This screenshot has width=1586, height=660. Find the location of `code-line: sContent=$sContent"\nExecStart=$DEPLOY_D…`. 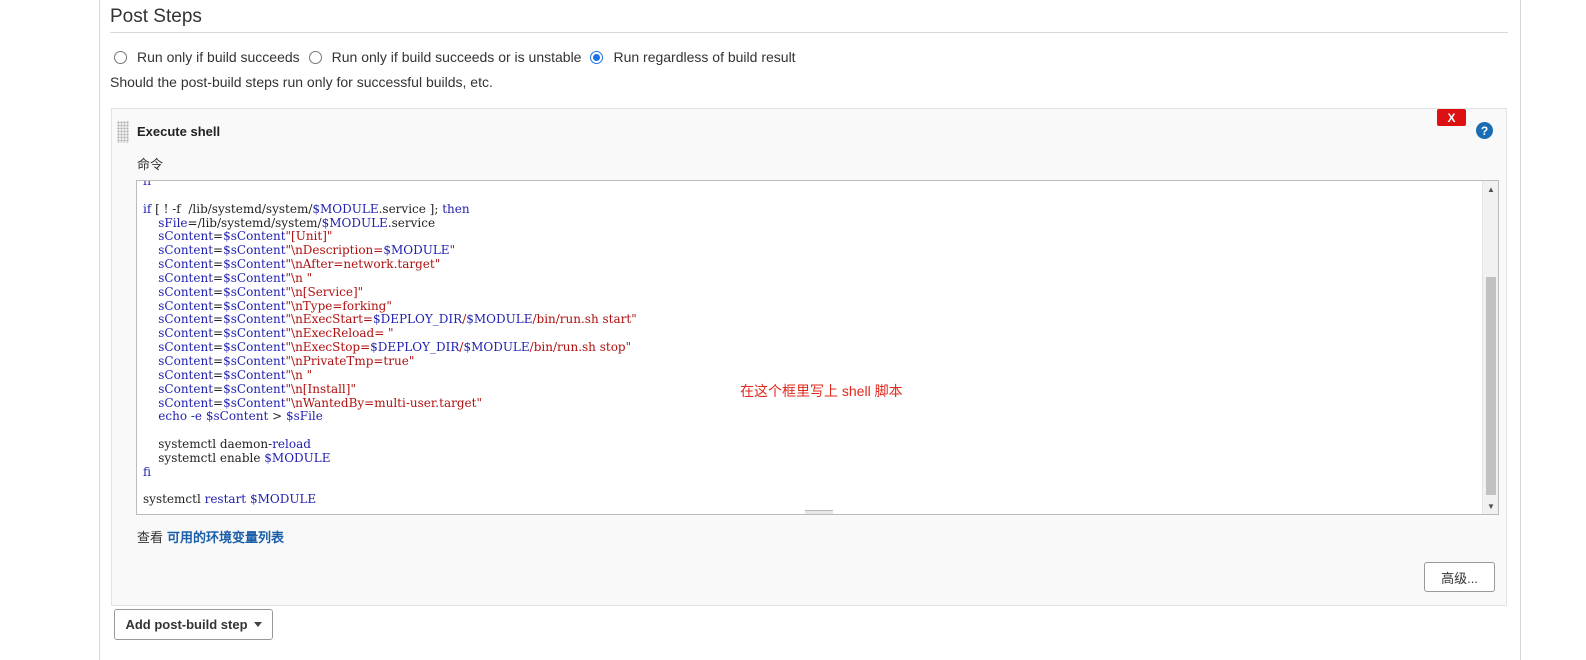

code-line: sContent=$sContent"\nExecStart=$DEPLOY_D… is located at coordinates (397, 319).